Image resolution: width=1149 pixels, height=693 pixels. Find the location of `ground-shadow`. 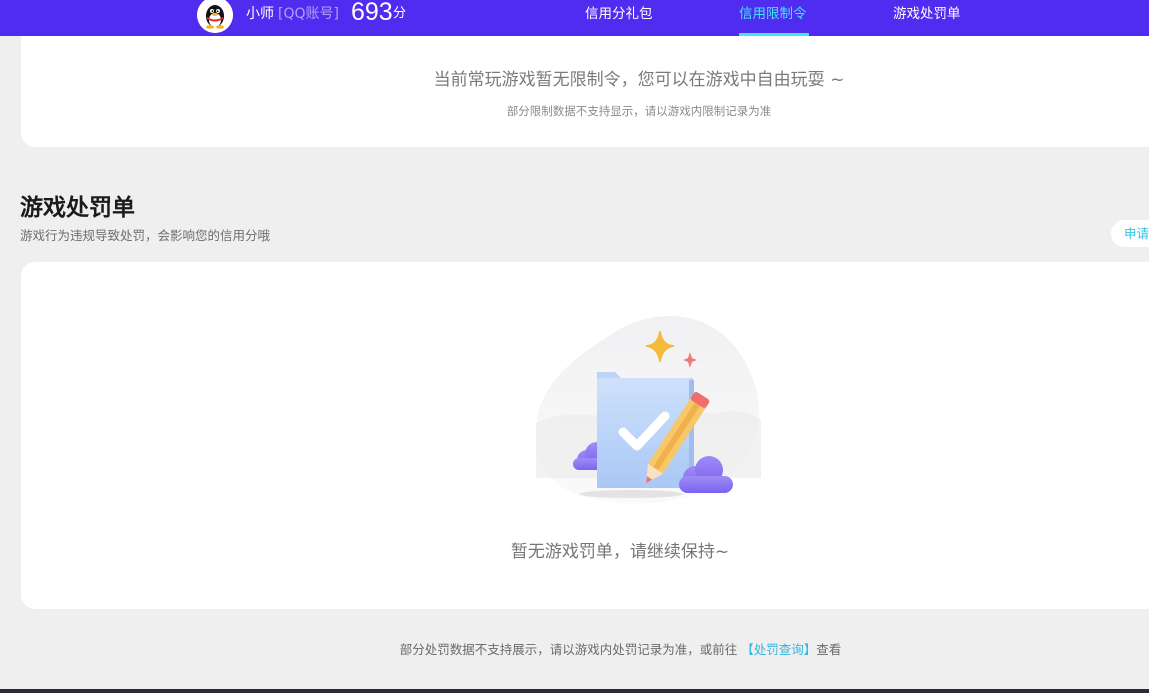

ground-shadow is located at coordinates (631, 494).